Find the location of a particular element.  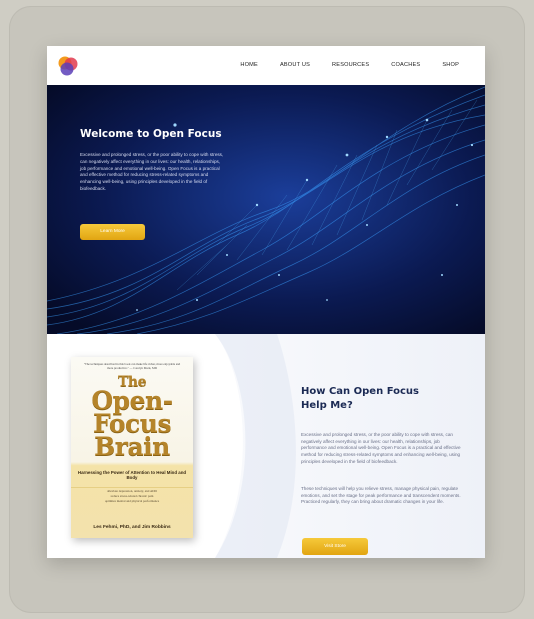

top-navigation: HOME ABOUT US RESOURCES COACHES SHOP is located at coordinates (266, 65).